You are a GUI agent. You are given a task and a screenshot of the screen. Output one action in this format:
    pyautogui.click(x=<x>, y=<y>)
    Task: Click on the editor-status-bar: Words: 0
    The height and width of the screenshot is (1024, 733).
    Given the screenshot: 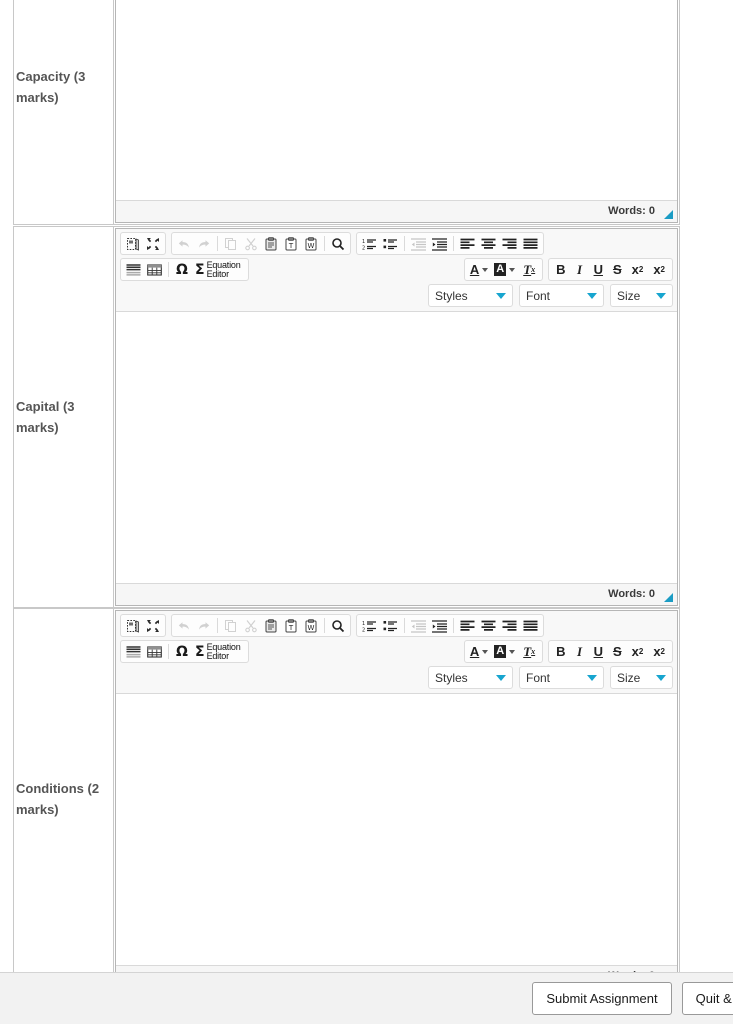 What is the action you would take?
    pyautogui.click(x=396, y=594)
    